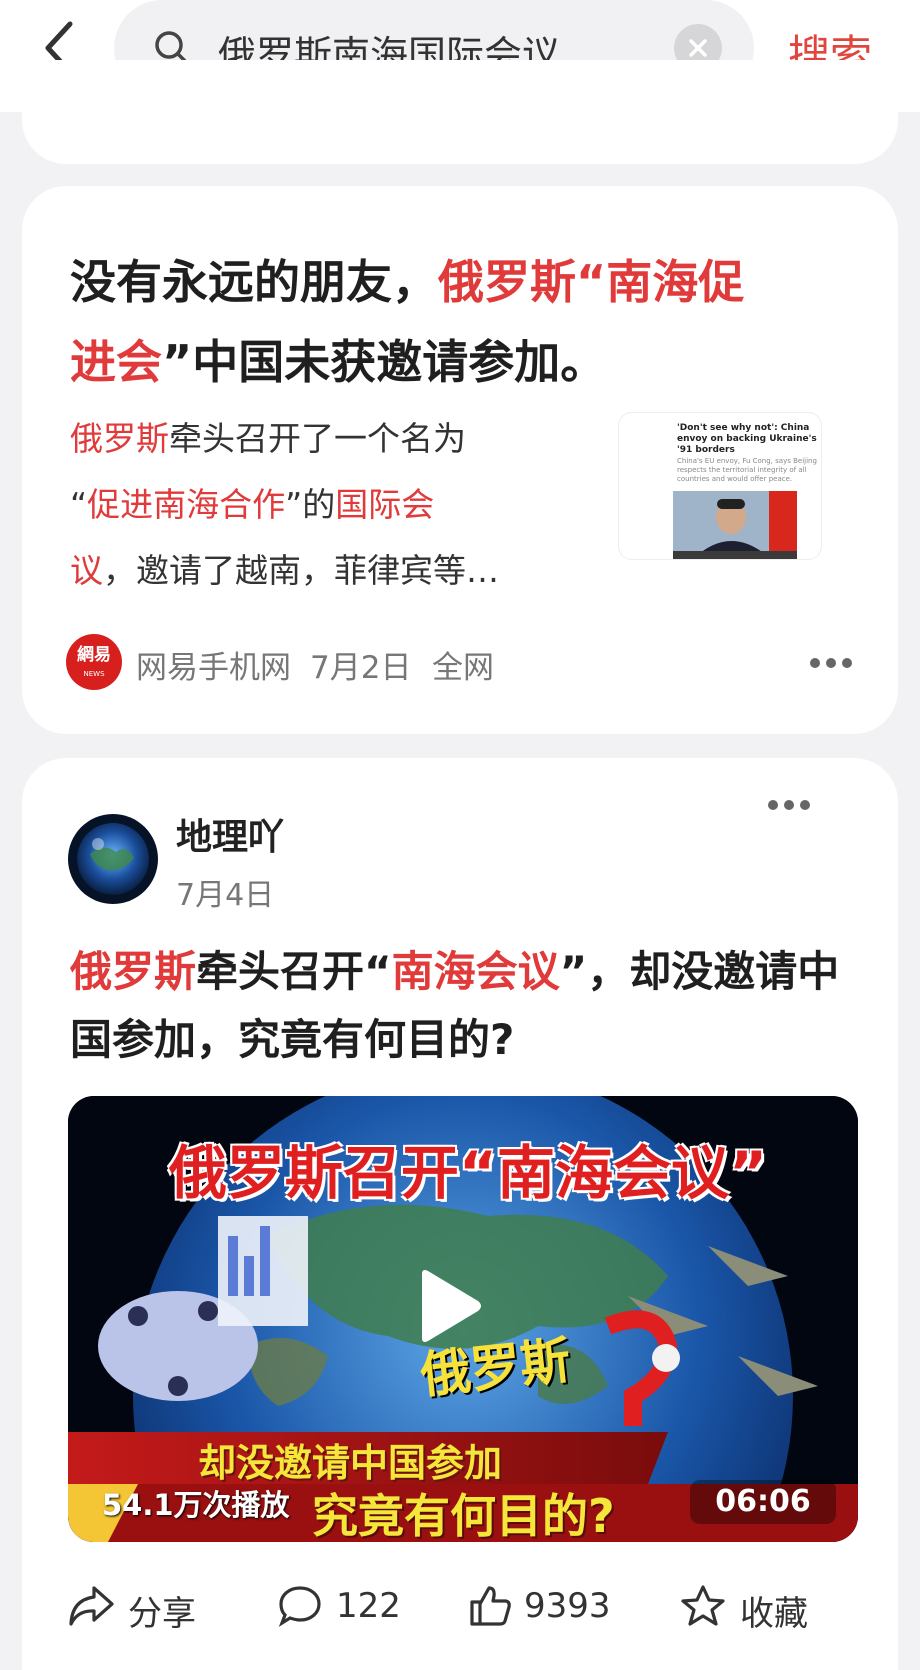 The image size is (920, 1670). Describe the element at coordinates (763, 1502) in the screenshot. I see `video-duration: 06:06` at that location.